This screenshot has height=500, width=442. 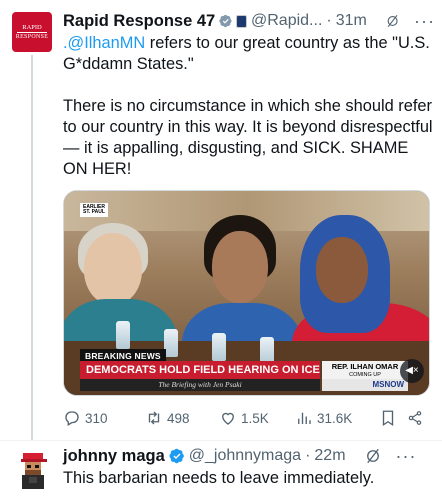 I want to click on reply-button: 310, so click(x=104, y=418).